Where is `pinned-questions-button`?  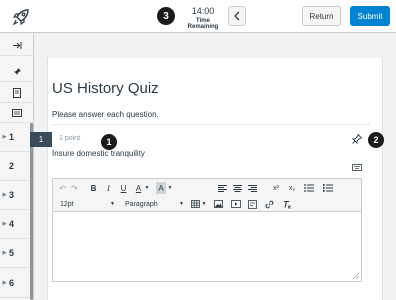 pinned-questions-button is located at coordinates (17, 72).